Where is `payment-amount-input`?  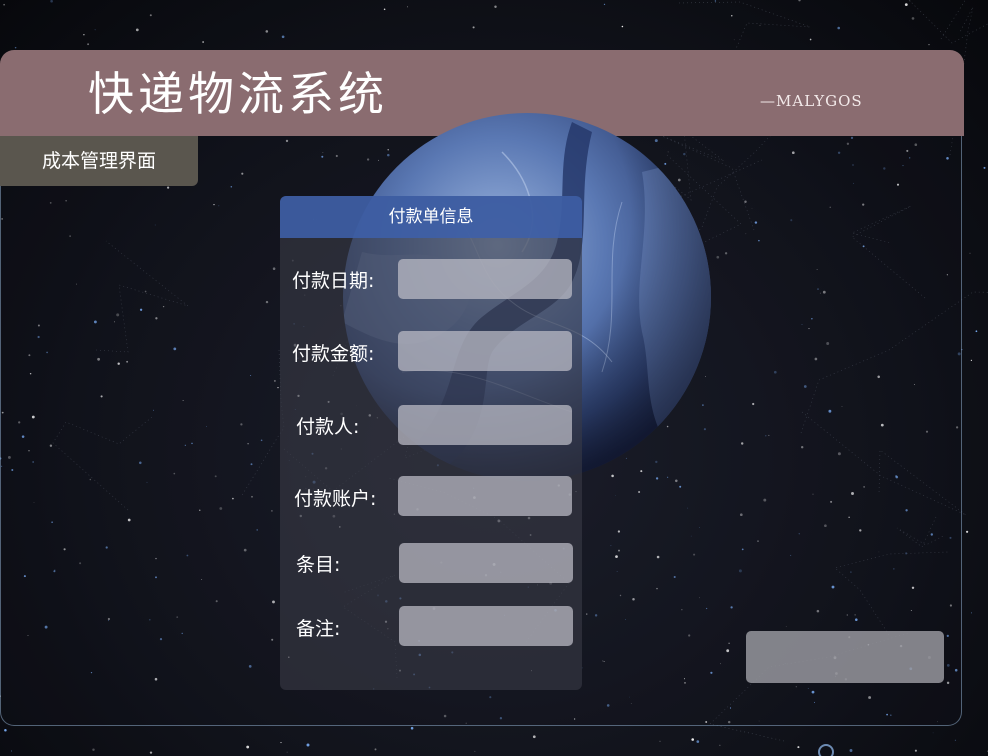
payment-amount-input is located at coordinates (485, 351).